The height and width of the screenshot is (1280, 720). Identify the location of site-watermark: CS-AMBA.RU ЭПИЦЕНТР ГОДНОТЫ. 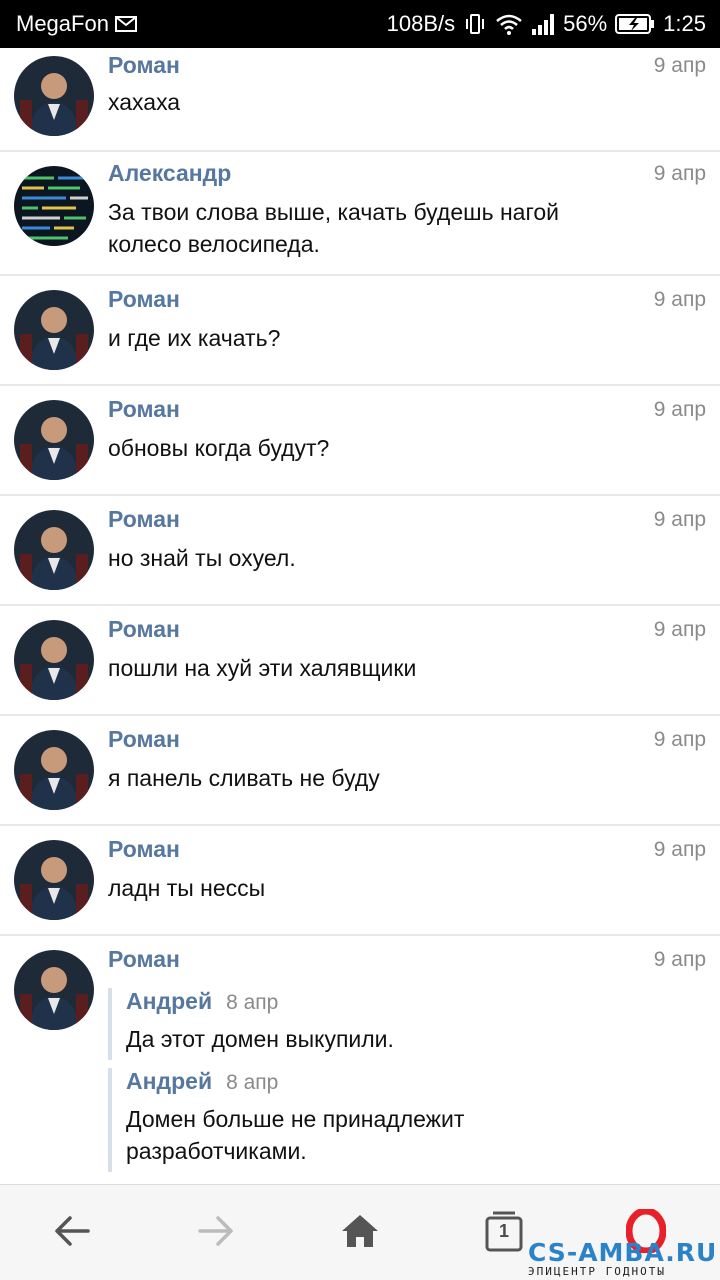
(623, 1259).